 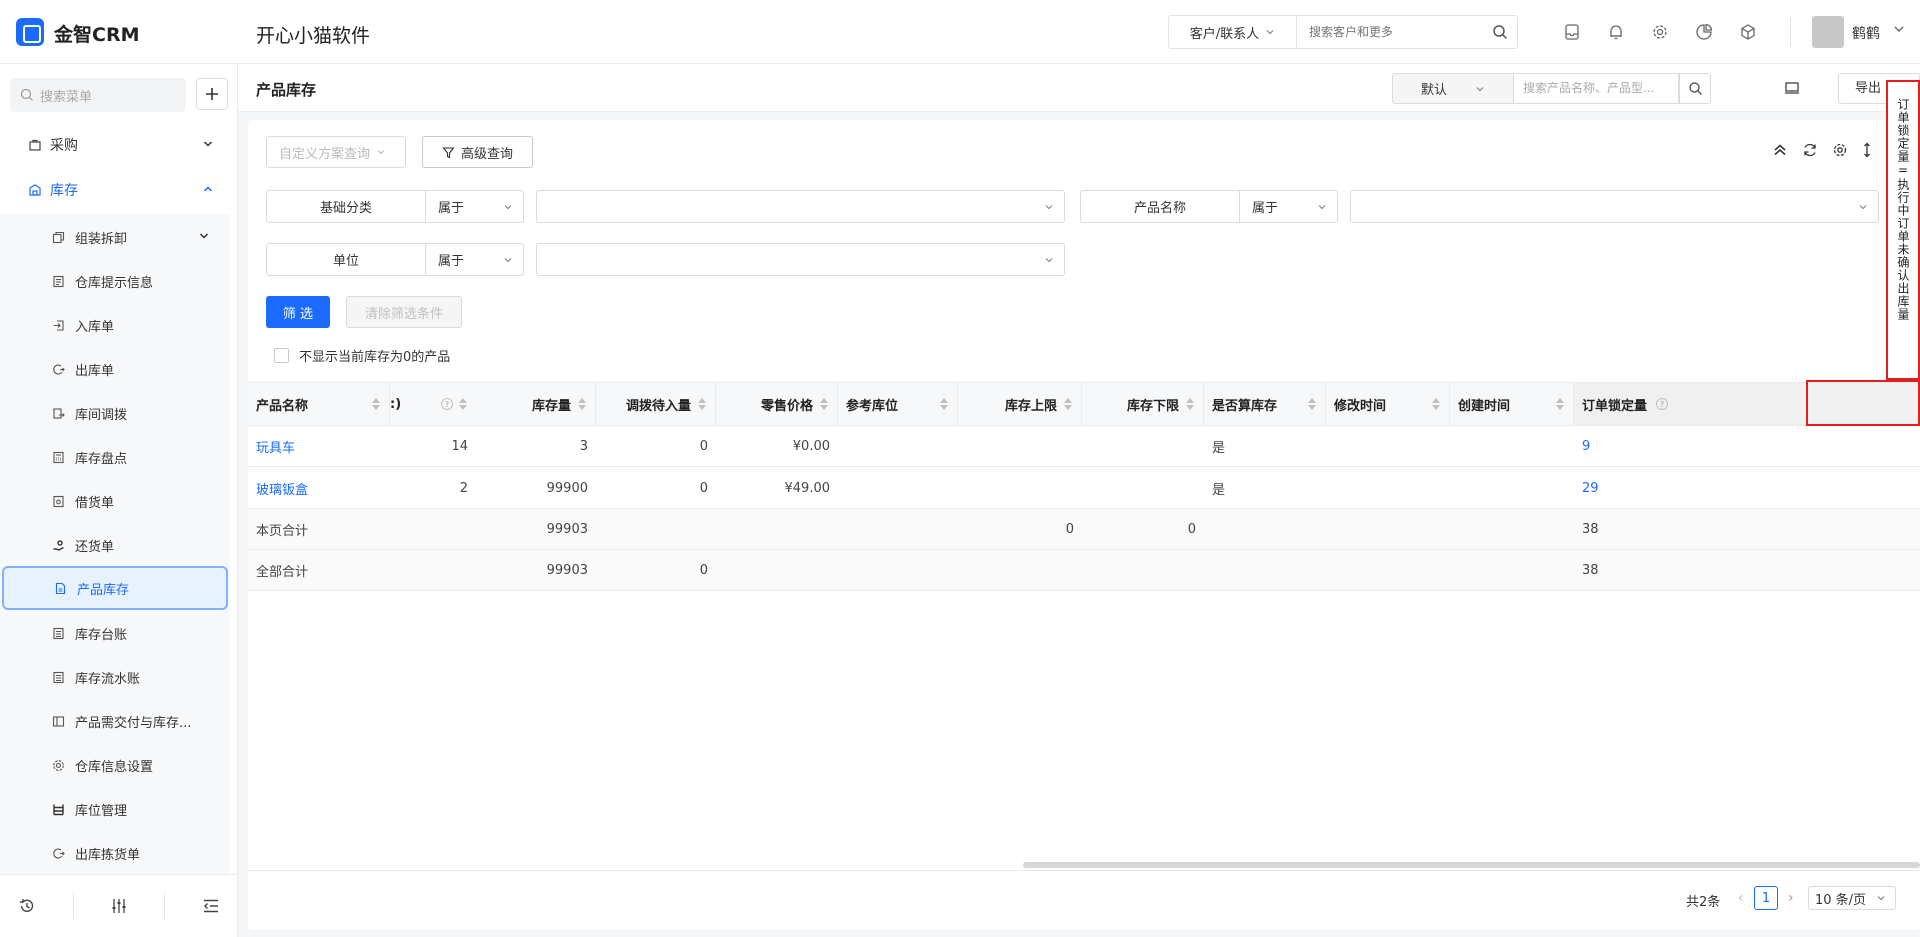 What do you see at coordinates (115, 677) in the screenshot?
I see `sidebar-item-flow-ledger: 库存流水账` at bounding box center [115, 677].